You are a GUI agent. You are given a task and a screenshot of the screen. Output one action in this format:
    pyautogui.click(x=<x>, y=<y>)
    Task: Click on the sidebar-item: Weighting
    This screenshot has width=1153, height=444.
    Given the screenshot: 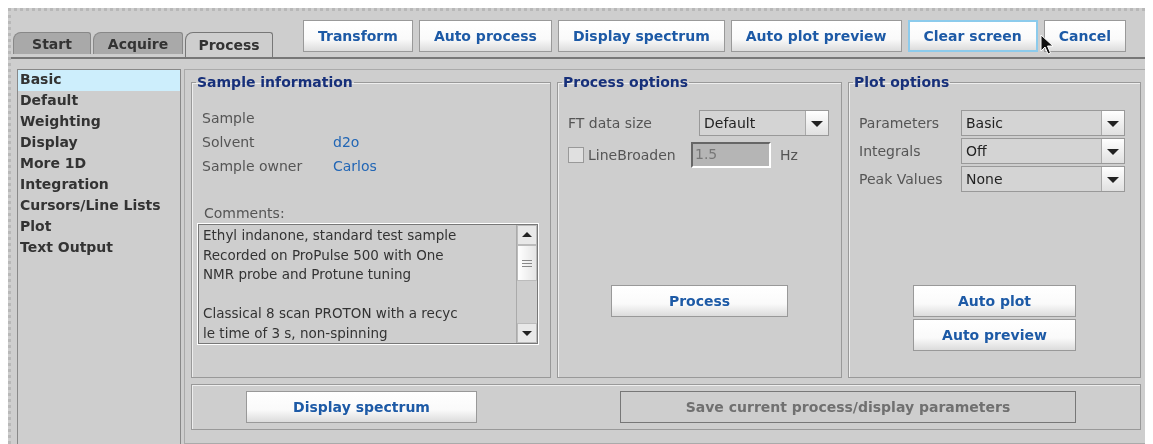 What is the action you would take?
    pyautogui.click(x=99, y=122)
    